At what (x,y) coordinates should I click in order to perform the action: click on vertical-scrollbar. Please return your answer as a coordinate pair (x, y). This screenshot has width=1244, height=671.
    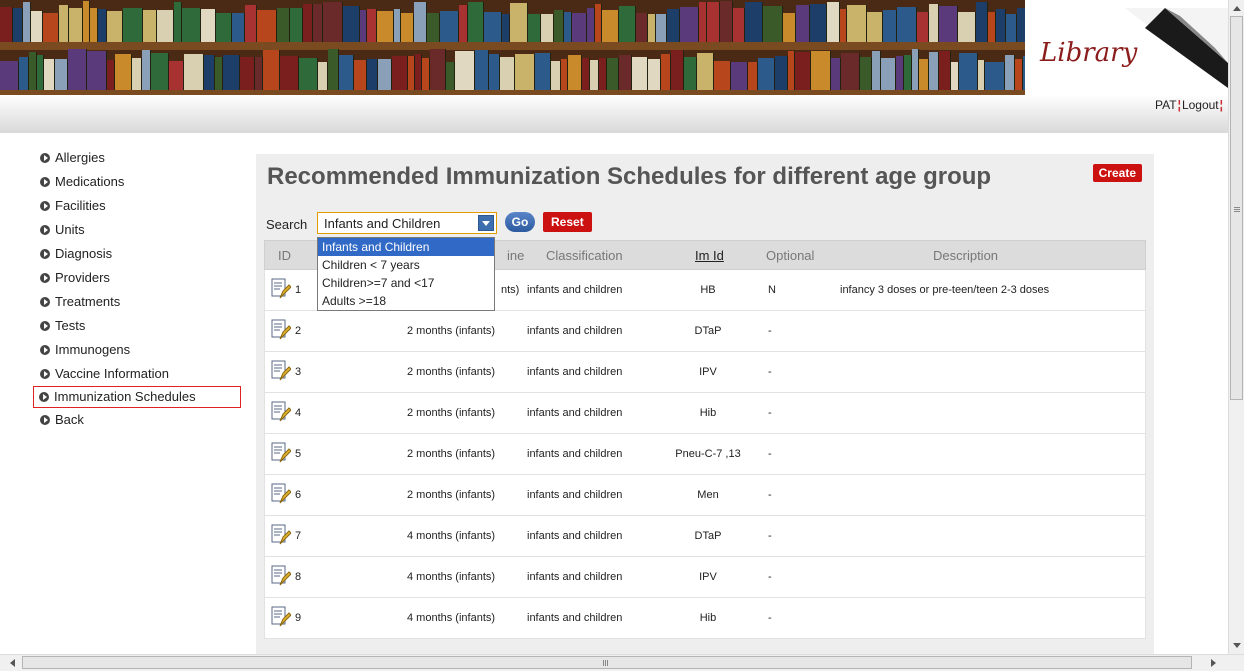
    Looking at the image, I should click on (1236, 327).